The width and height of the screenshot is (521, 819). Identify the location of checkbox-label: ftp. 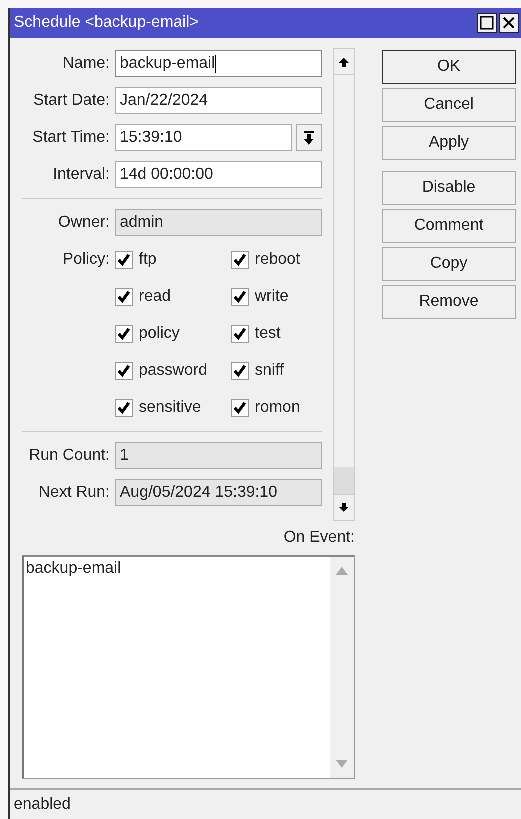
(148, 259).